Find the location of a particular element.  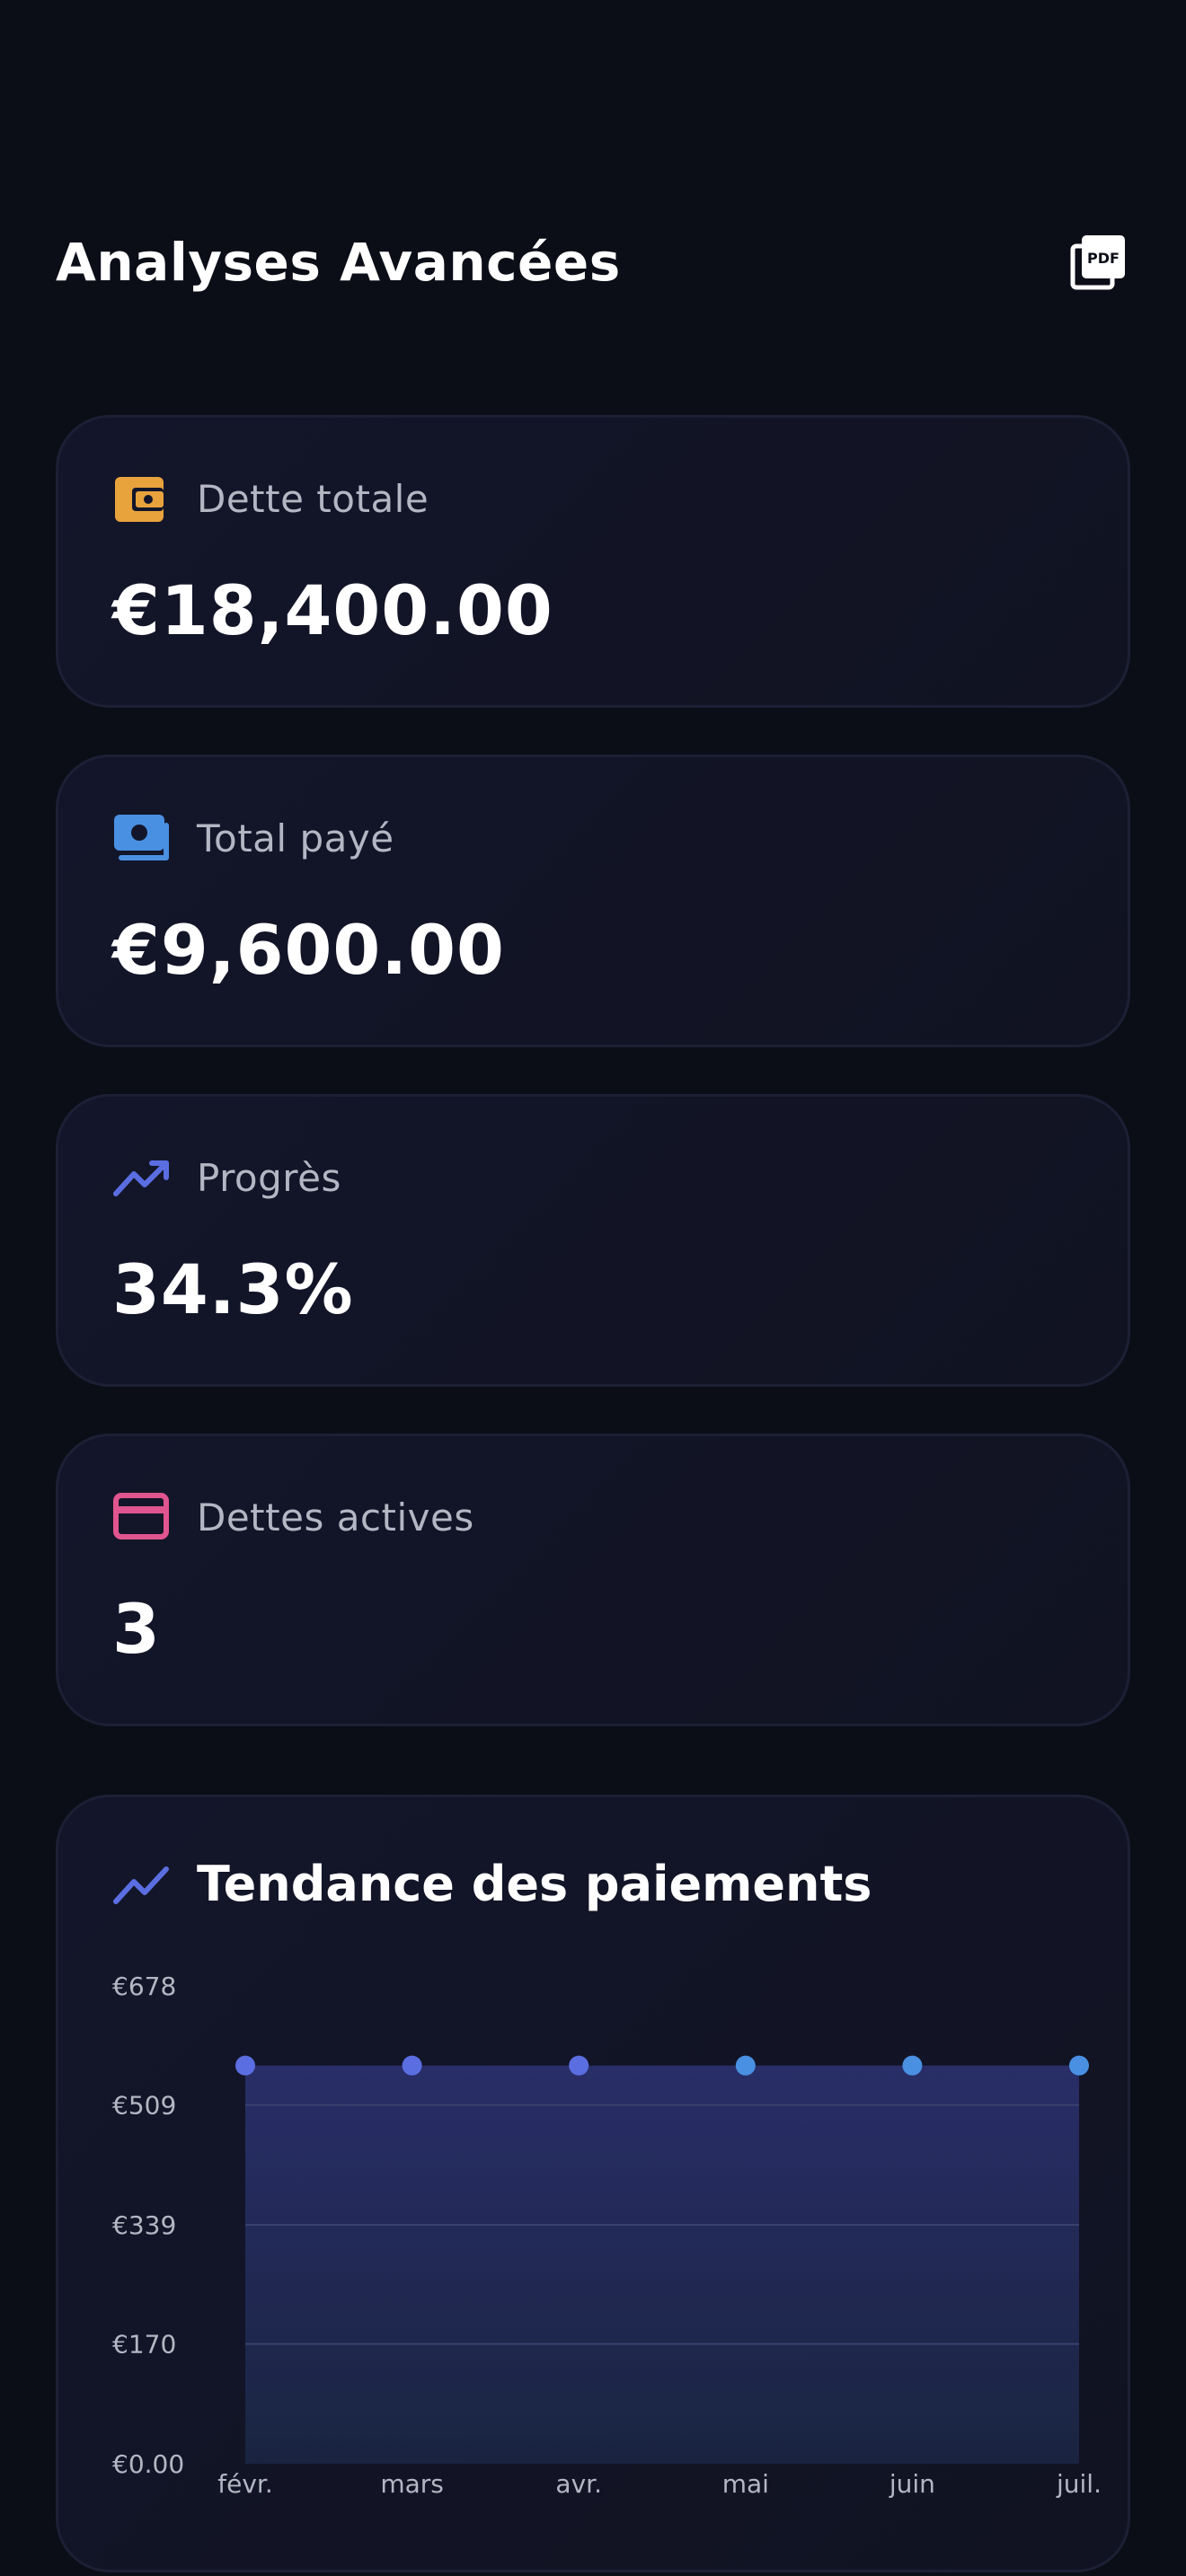

card-label: Dette totale is located at coordinates (313, 498).